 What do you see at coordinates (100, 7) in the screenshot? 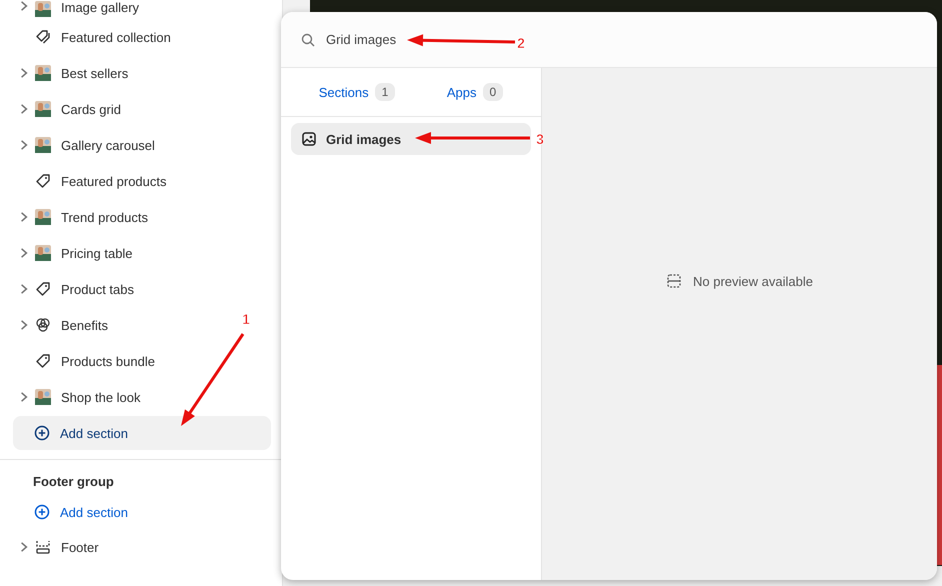
I see `section-item: Image gallery` at bounding box center [100, 7].